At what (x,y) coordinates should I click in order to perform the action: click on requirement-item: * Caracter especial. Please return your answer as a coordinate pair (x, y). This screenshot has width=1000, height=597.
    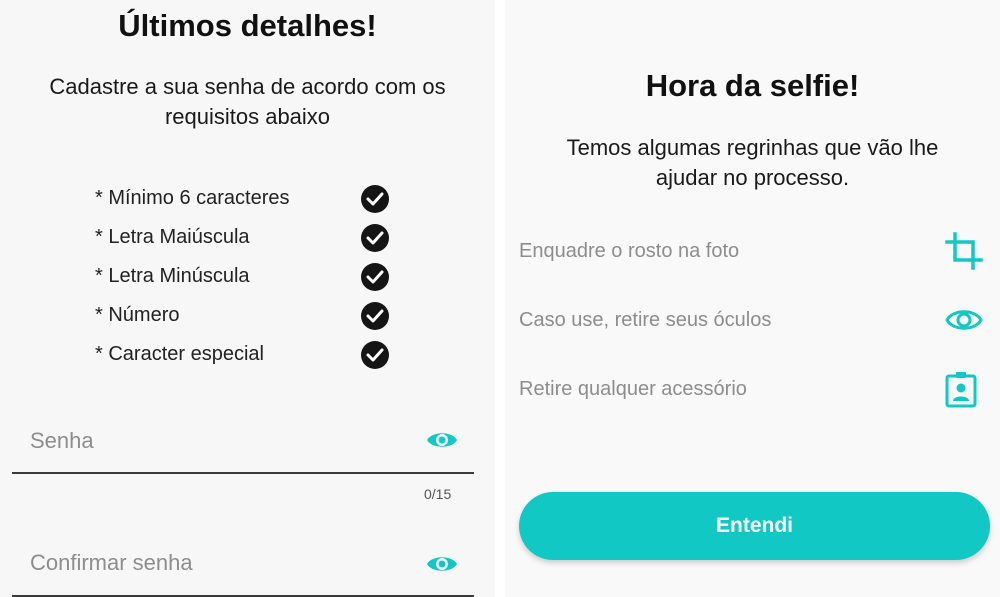
    Looking at the image, I should click on (245, 355).